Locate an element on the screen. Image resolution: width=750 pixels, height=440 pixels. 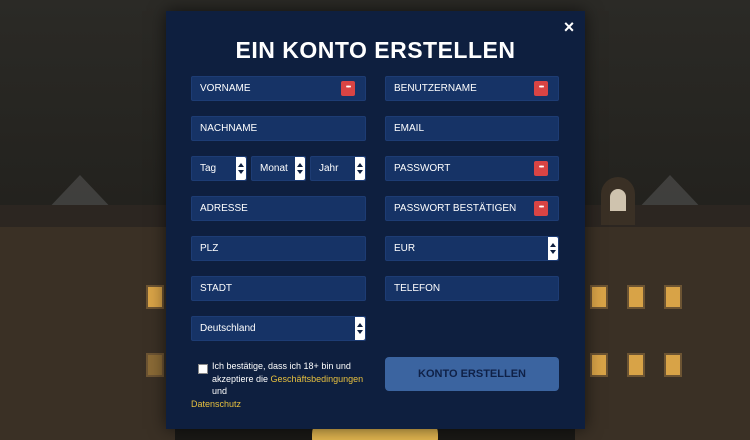
jahr-value: Jahr is located at coordinates (329, 168).